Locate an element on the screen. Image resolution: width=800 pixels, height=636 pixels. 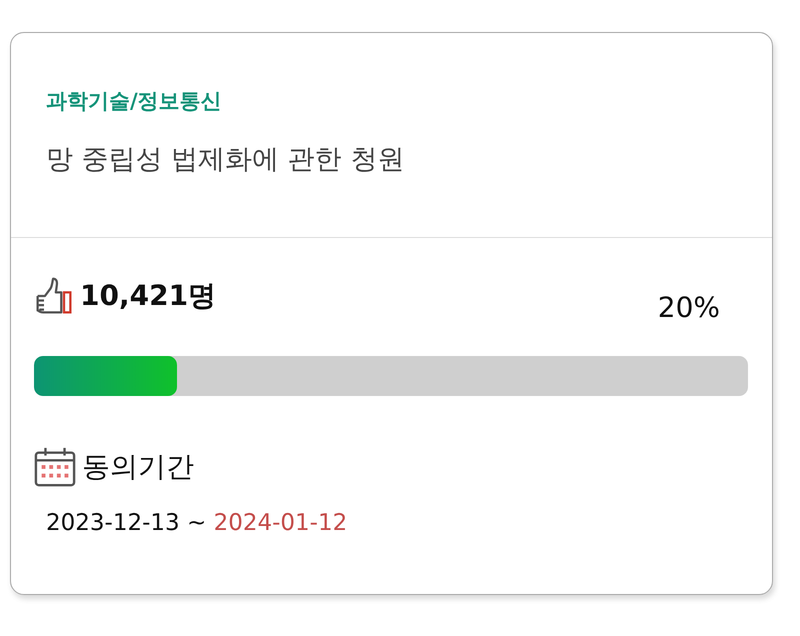
petition-title: 망 중립성 법제화에 관한 청원 is located at coordinates (226, 160).